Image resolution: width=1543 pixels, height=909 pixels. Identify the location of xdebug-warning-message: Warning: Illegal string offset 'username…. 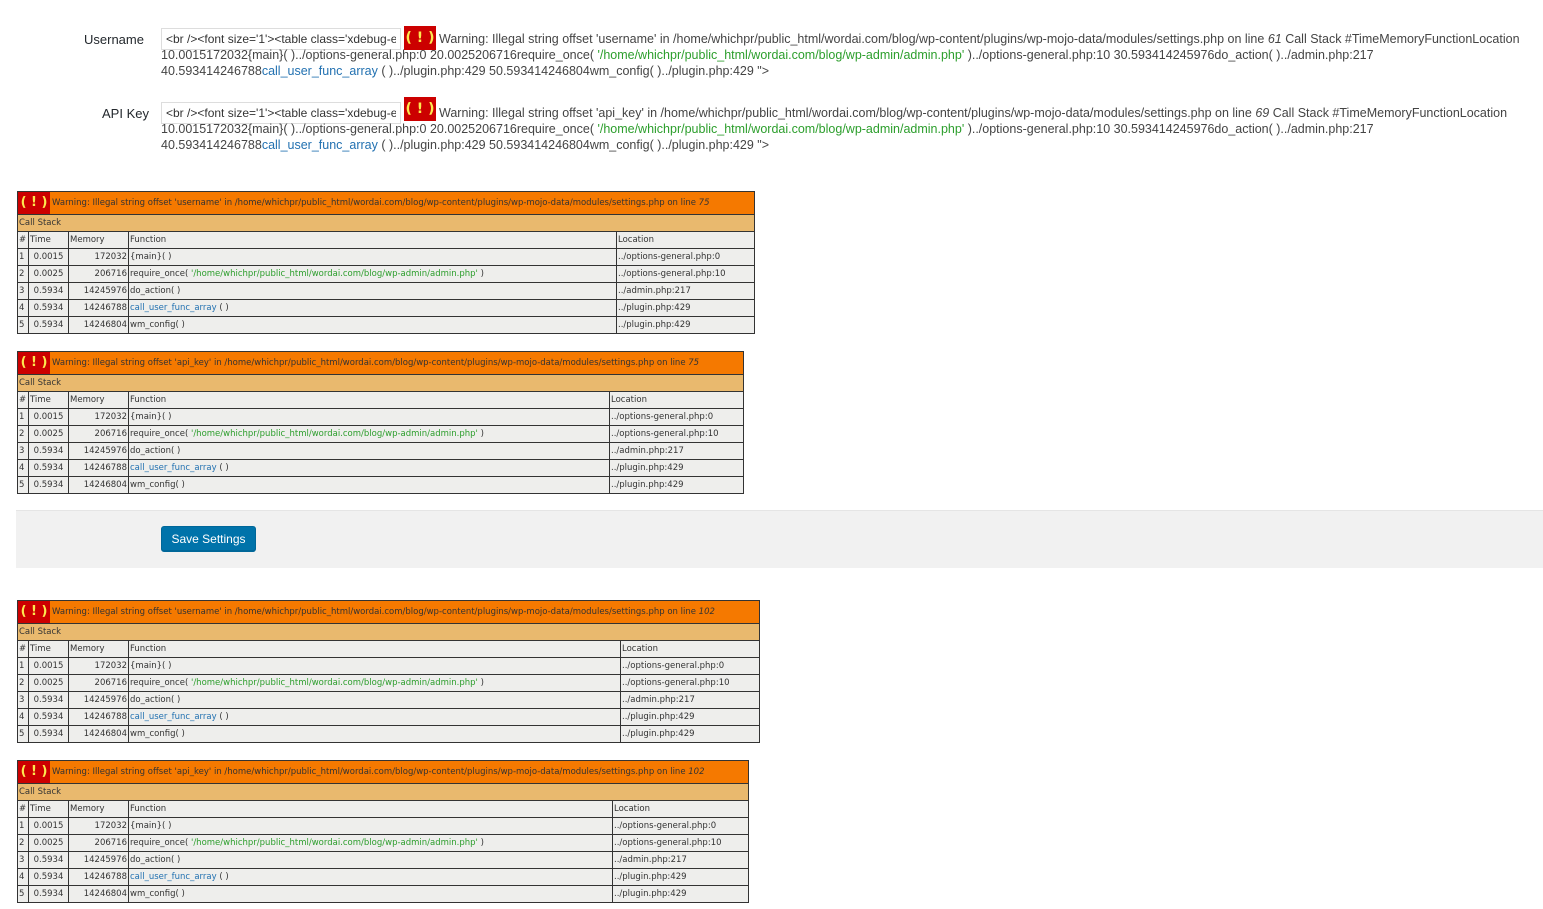
(381, 203).